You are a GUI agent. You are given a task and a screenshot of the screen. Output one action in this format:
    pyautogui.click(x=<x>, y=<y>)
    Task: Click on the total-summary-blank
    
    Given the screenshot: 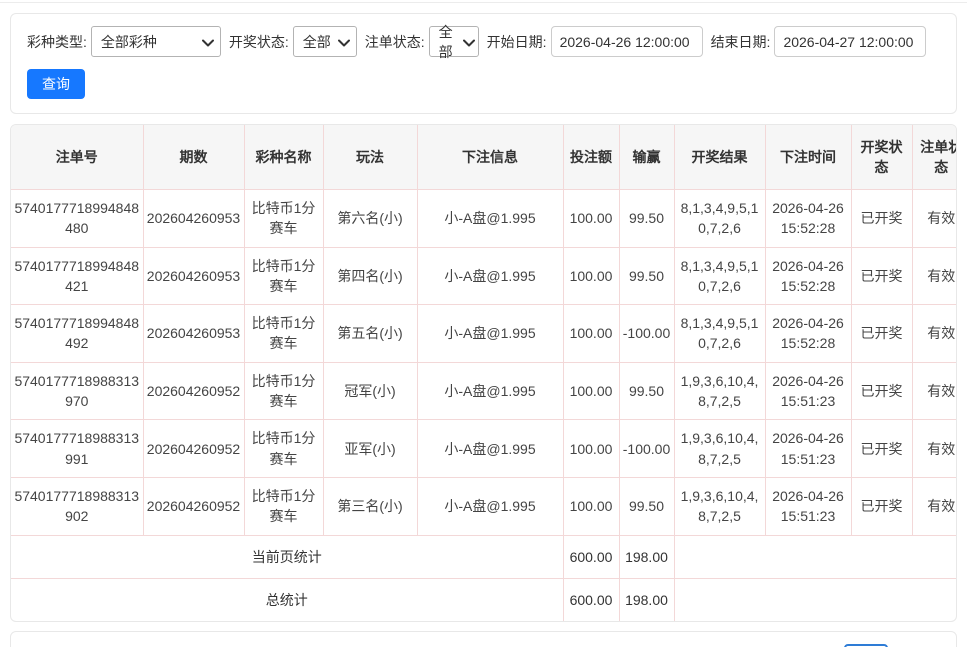 What is the action you would take?
    pyautogui.click(x=815, y=599)
    